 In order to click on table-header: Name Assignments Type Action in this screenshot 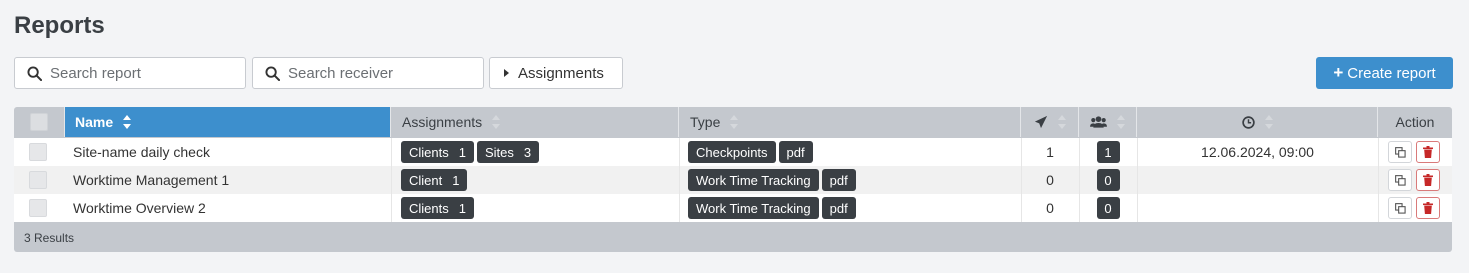, I will do `click(733, 122)`.